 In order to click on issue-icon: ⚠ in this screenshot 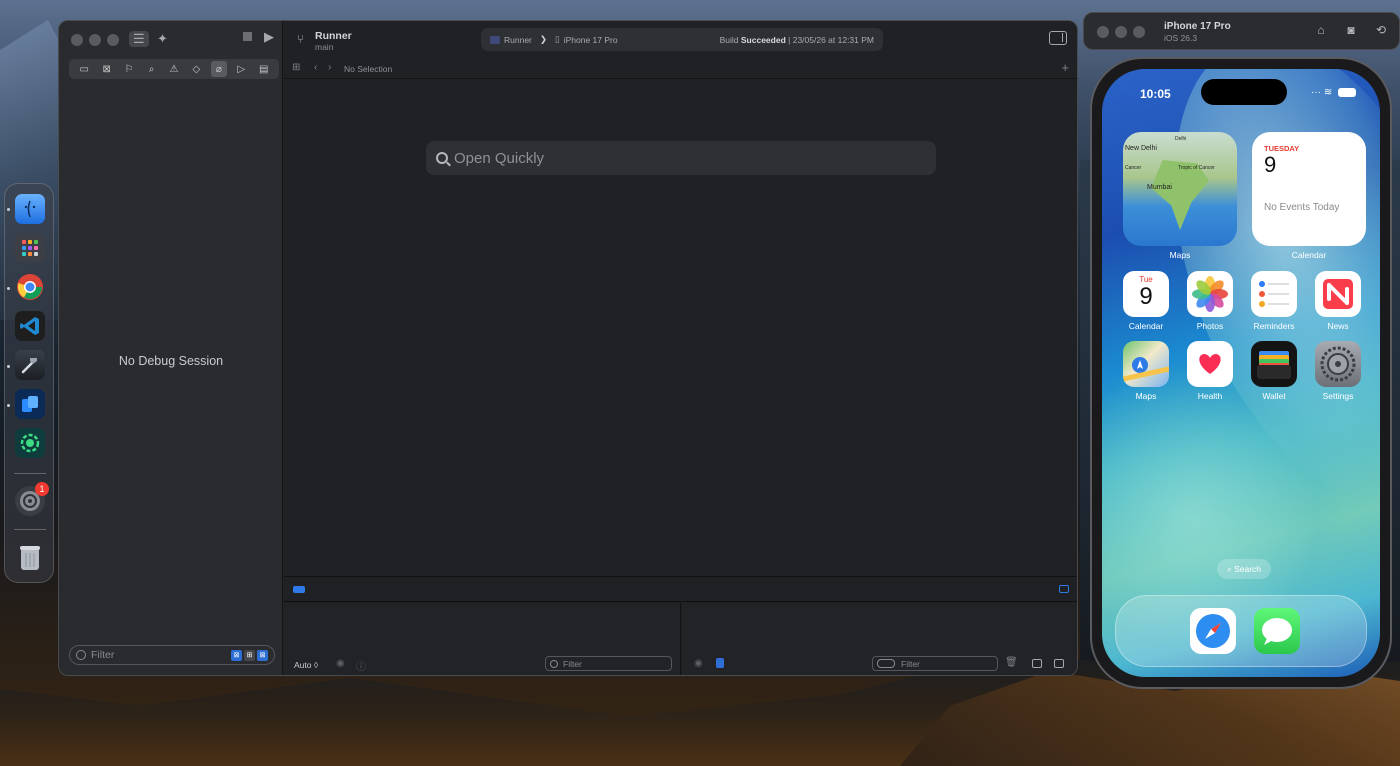, I will do `click(174, 69)`.